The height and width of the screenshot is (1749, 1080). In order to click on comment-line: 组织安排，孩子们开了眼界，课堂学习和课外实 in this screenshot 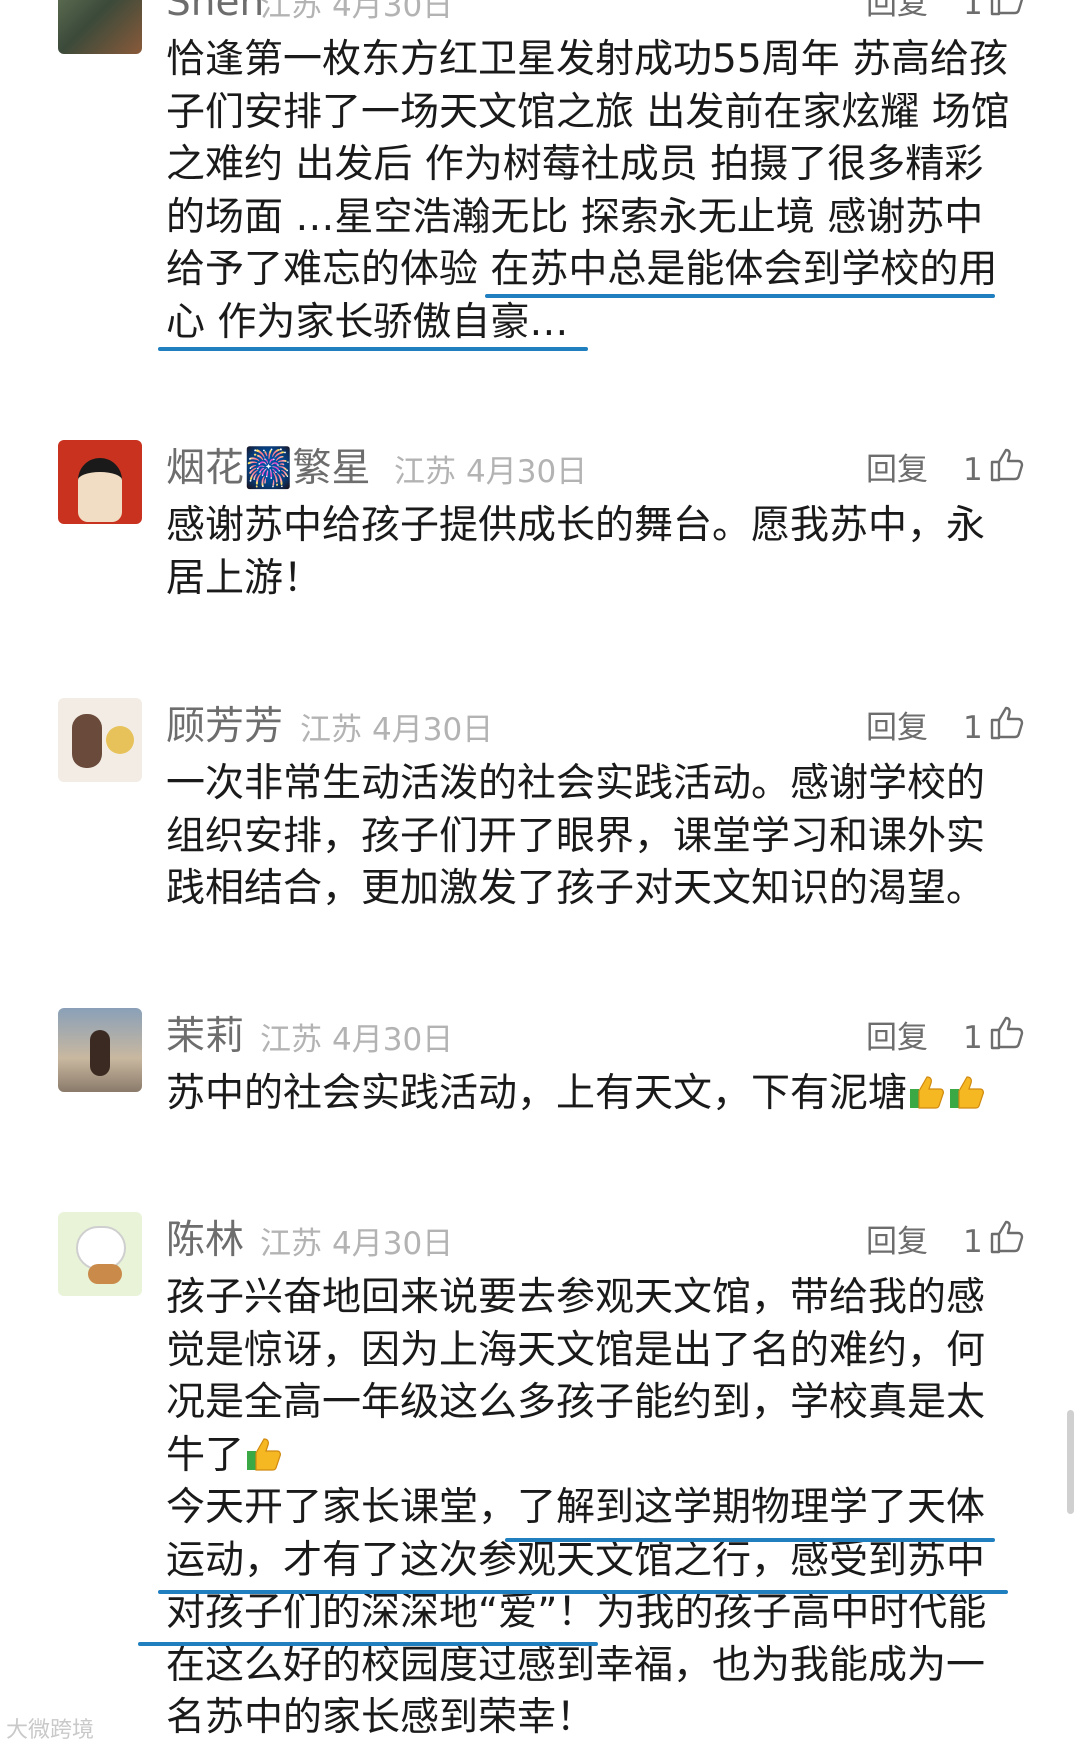, I will do `click(576, 836)`.